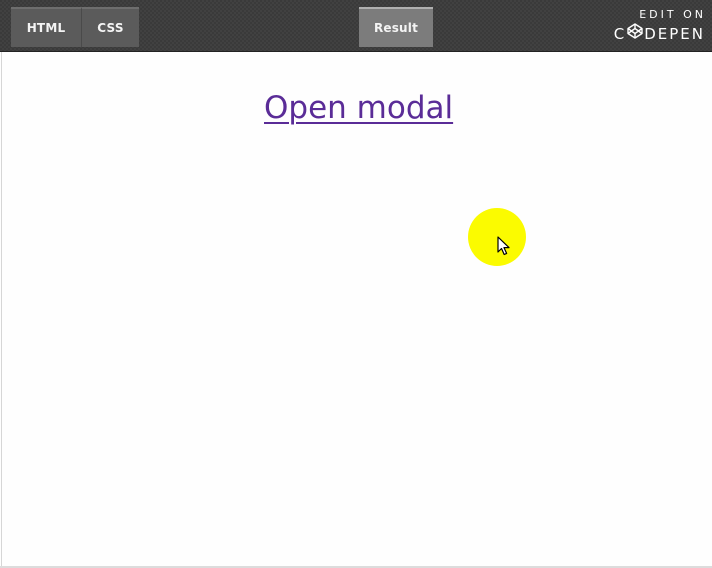  Describe the element at coordinates (635, 33) in the screenshot. I see `codepen-logo-icon` at that location.